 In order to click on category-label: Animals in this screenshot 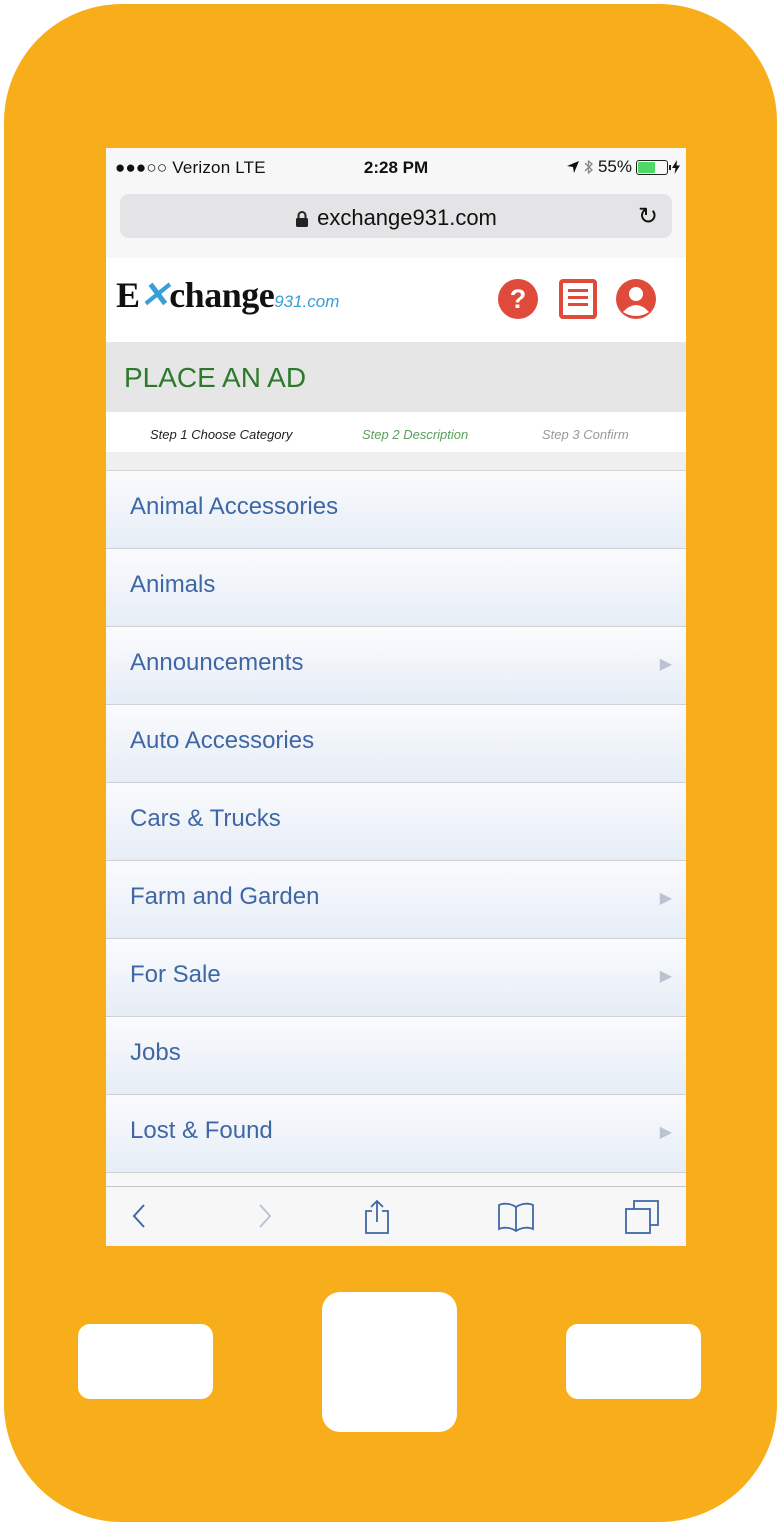, I will do `click(173, 584)`.